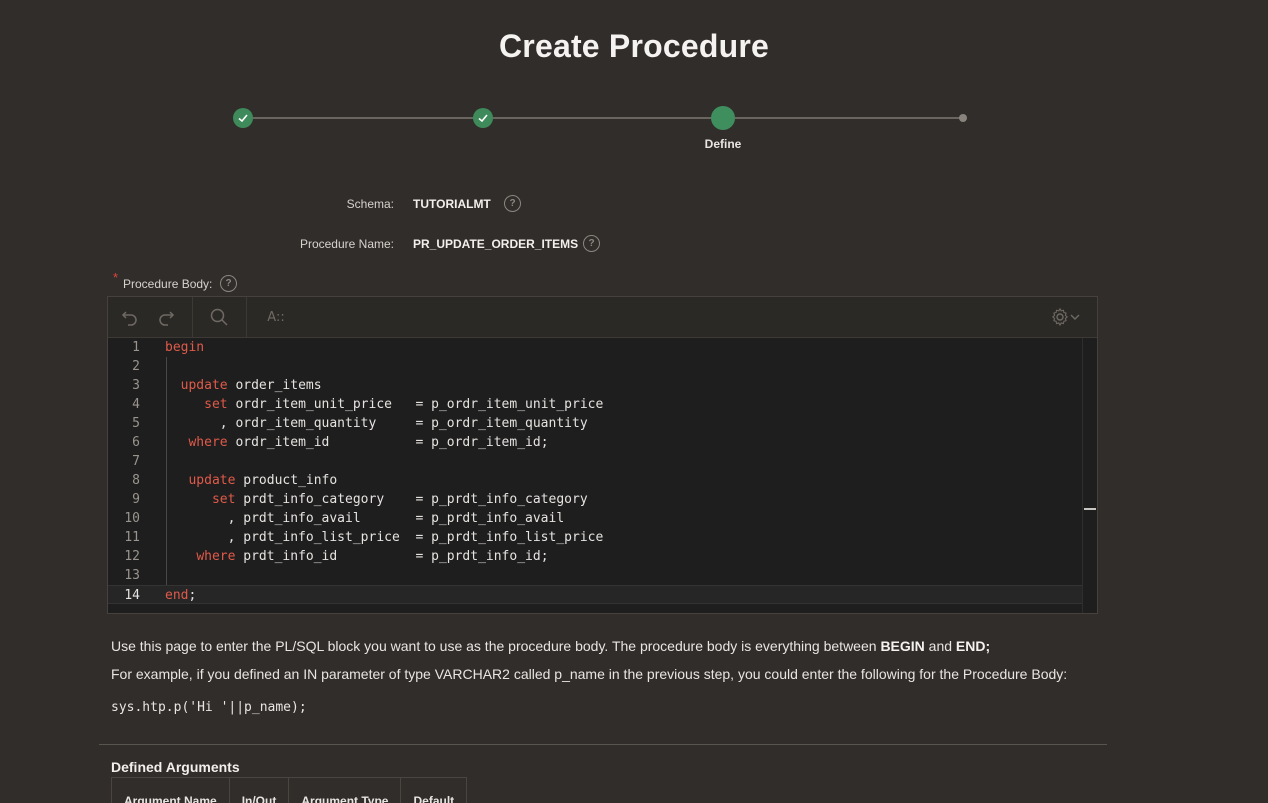  What do you see at coordinates (175, 767) in the screenshot?
I see `defined-arguments-title: Defined Arguments` at bounding box center [175, 767].